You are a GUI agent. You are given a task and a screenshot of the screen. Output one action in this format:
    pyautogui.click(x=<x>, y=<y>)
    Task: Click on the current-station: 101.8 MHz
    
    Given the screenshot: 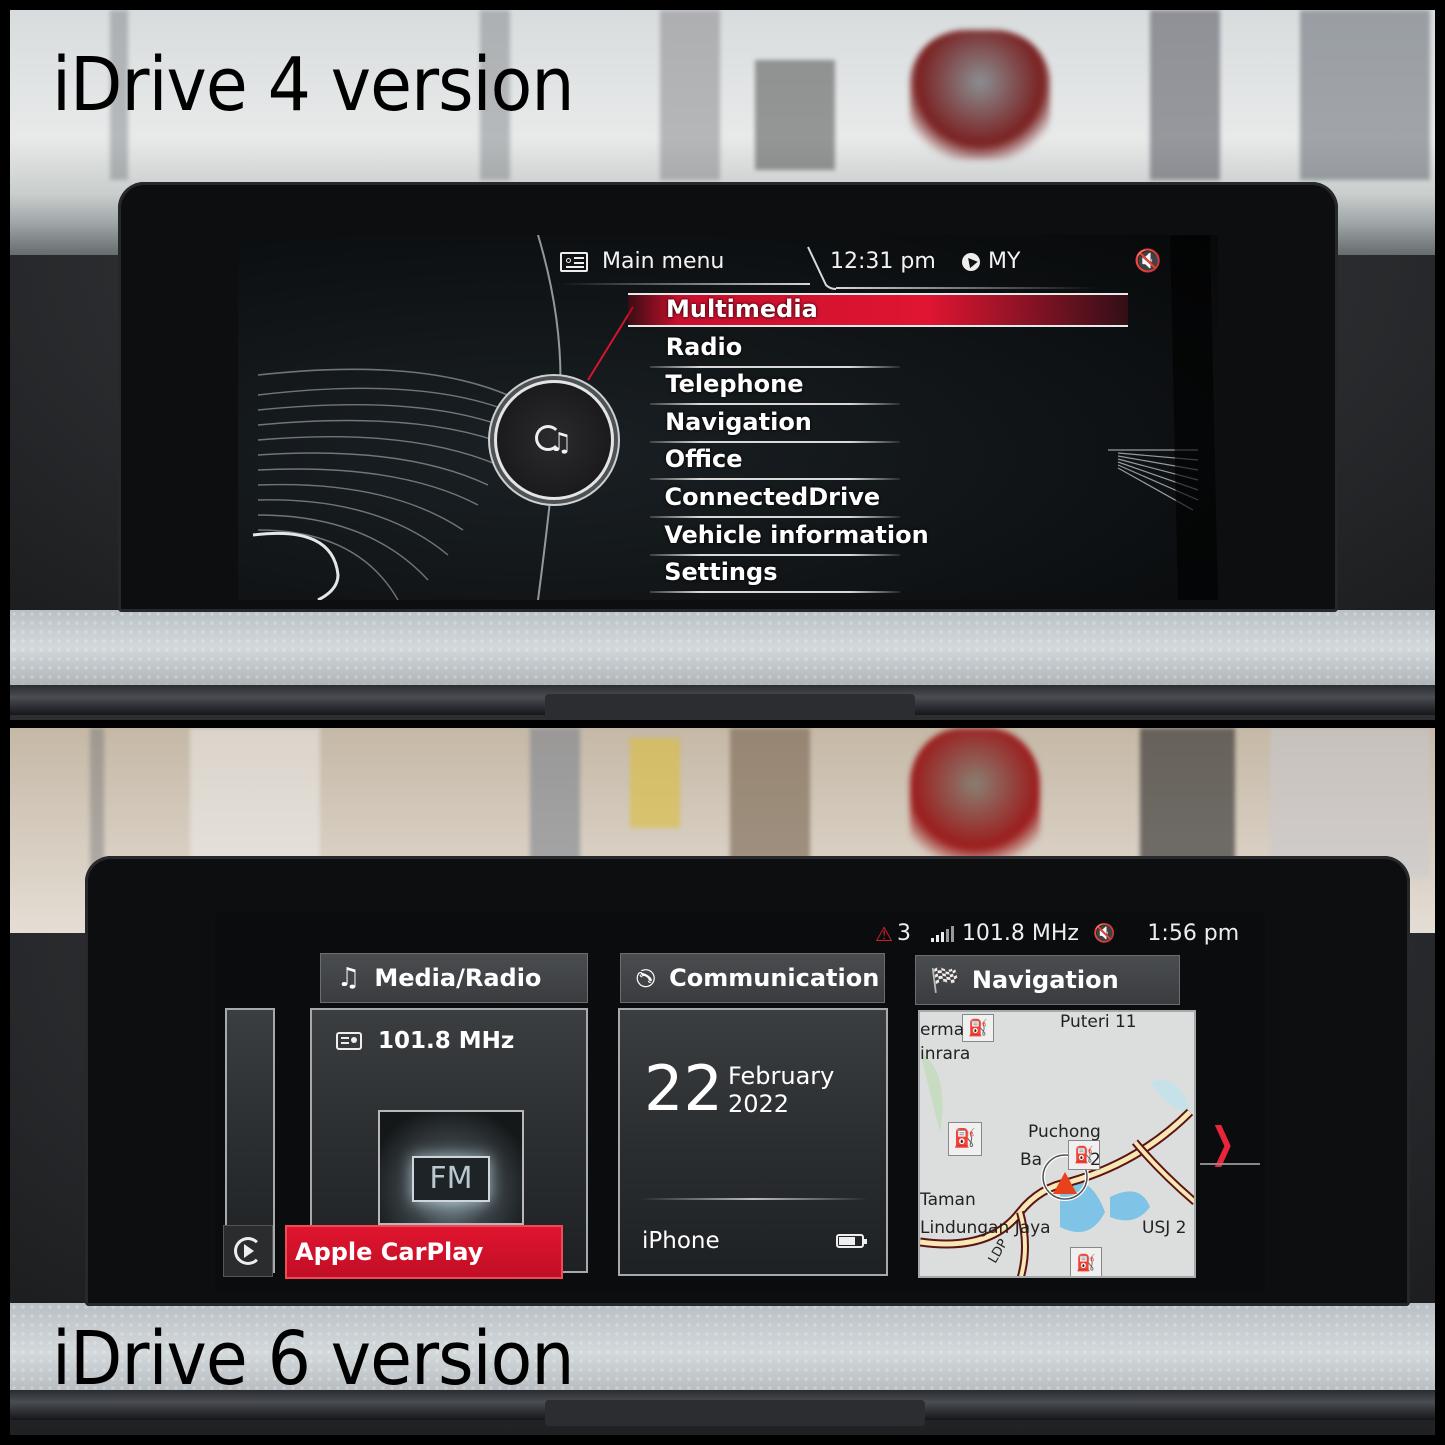 What is the action you would take?
    pyautogui.click(x=425, y=1041)
    